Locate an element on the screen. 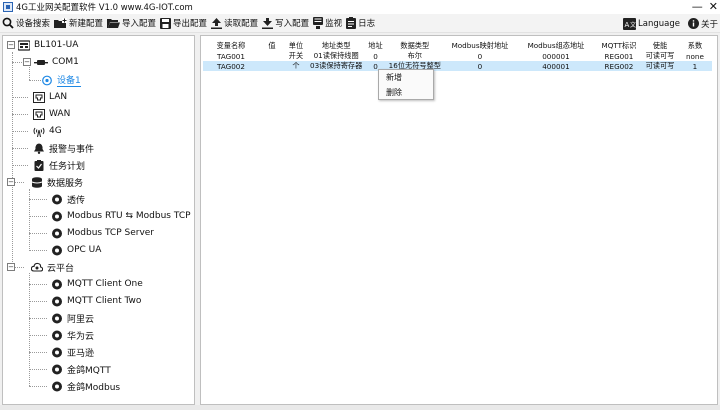  cell-coefficient: 1 is located at coordinates (694, 66).